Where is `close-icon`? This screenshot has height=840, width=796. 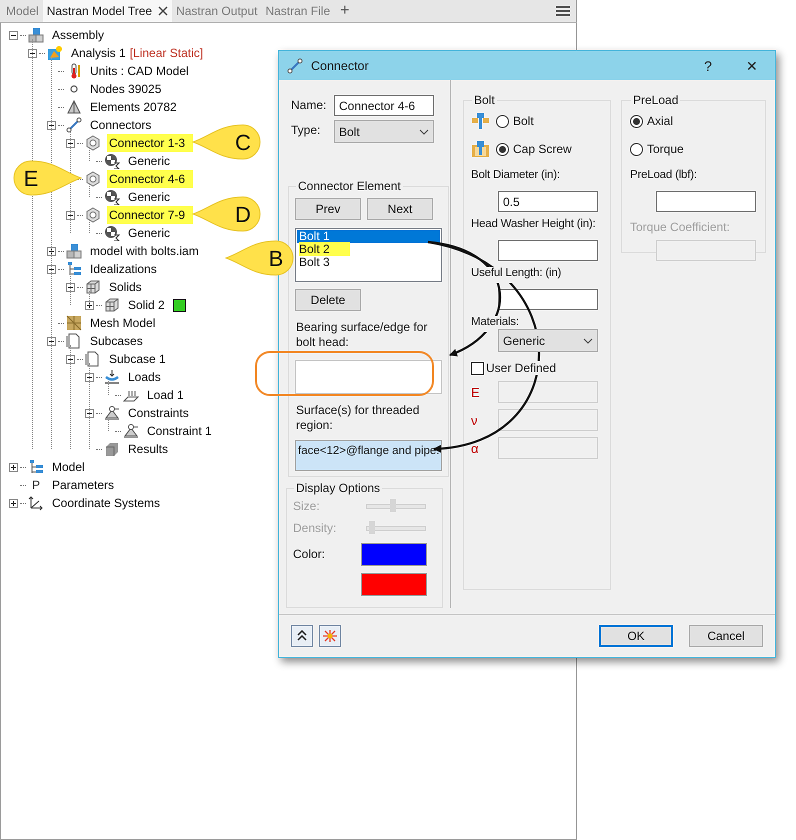 close-icon is located at coordinates (163, 11).